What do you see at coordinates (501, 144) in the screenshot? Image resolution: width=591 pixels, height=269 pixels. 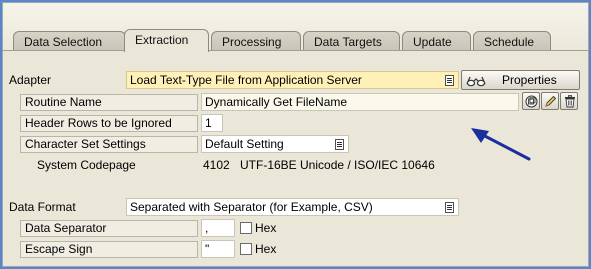 I see `annotation-arrow` at bounding box center [501, 144].